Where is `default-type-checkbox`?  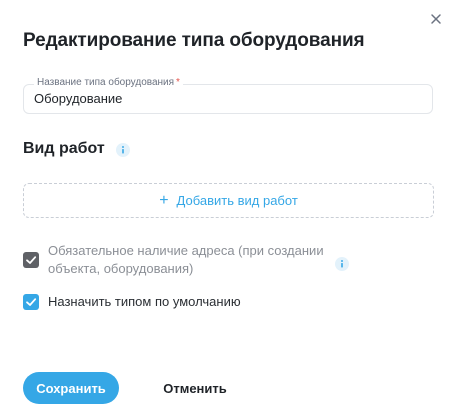 default-type-checkbox is located at coordinates (31, 302).